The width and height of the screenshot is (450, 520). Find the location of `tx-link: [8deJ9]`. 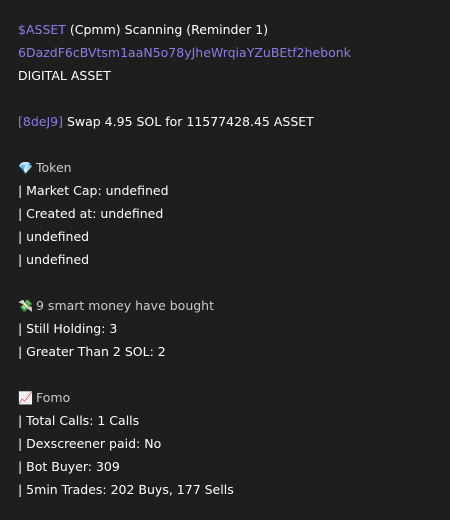

tx-link: [8deJ9] is located at coordinates (40, 121).